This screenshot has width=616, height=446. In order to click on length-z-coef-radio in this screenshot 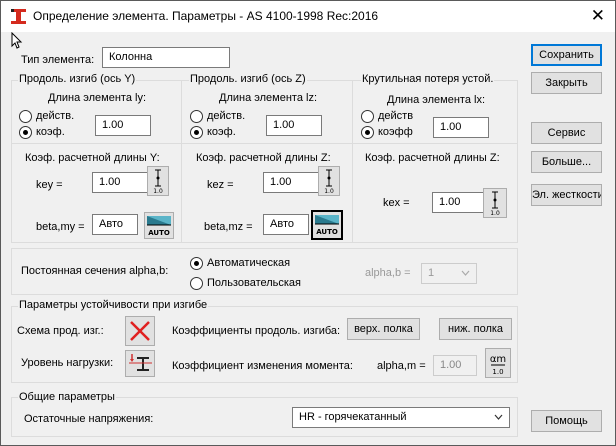, I will do `click(196, 132)`.